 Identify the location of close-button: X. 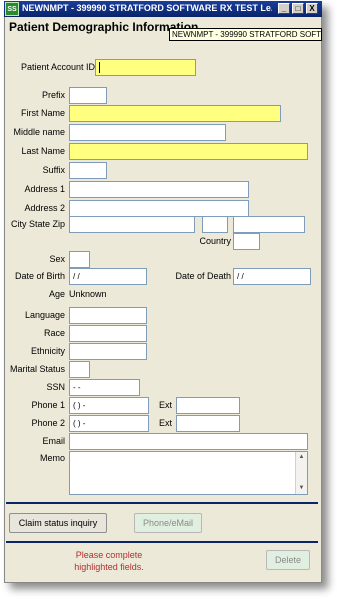
(312, 8).